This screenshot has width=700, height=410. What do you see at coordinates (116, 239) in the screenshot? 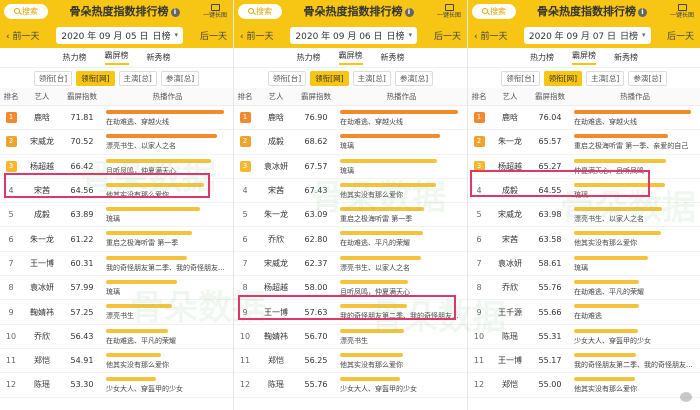
I see `table-row: 6 朱一龙 61.22 重启之极海听雷 第一季` at bounding box center [116, 239].